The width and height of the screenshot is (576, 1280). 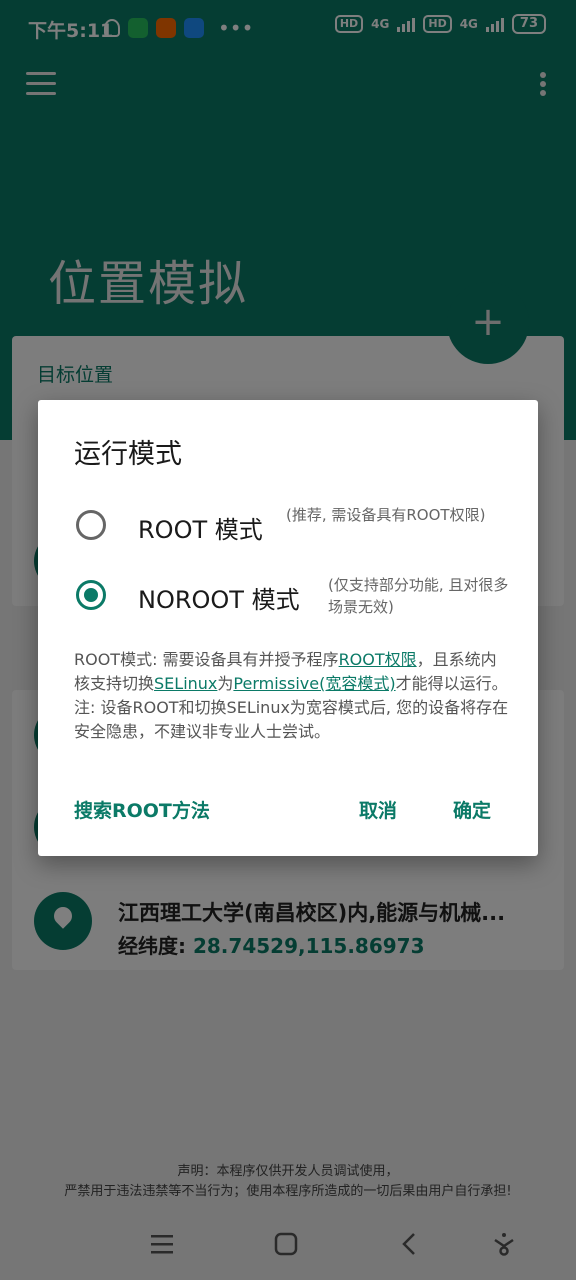 I want to click on cancel-button: 取消, so click(x=378, y=809).